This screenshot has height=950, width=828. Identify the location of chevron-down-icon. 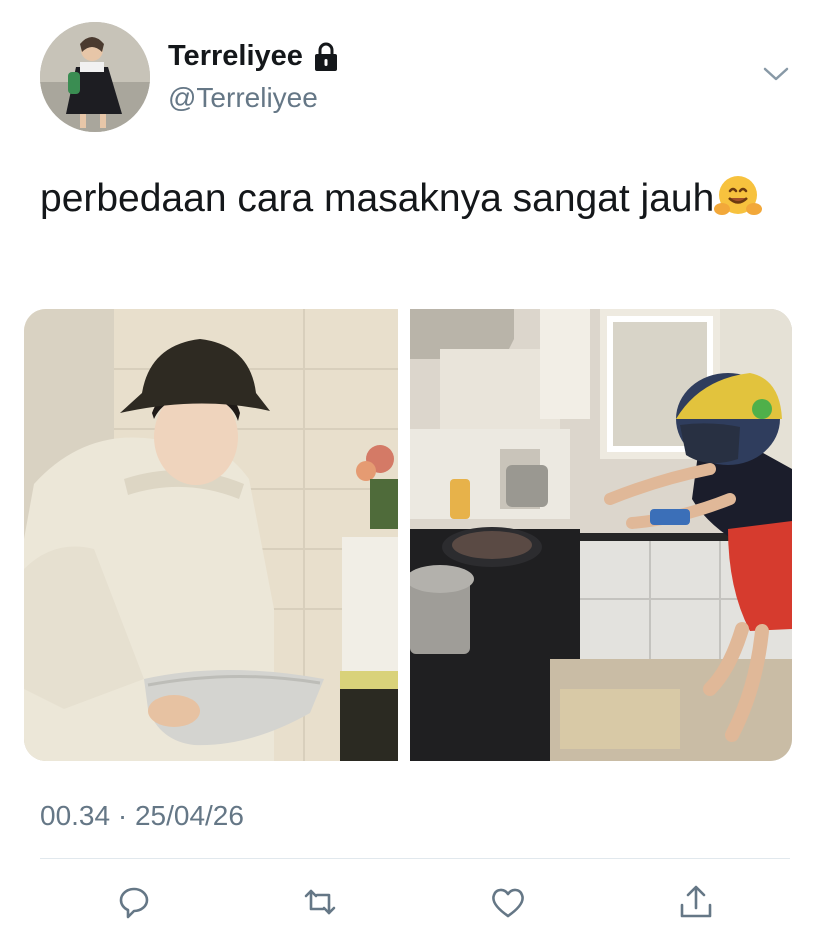
(776, 74).